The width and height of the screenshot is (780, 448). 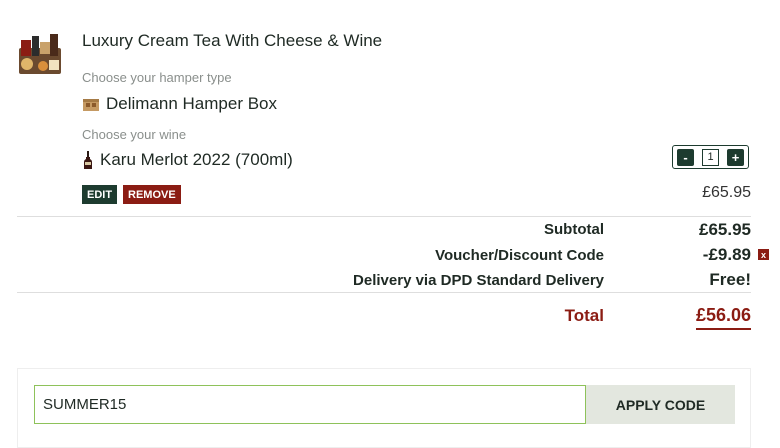 I want to click on remove-voucher-button: x, so click(x=763, y=254).